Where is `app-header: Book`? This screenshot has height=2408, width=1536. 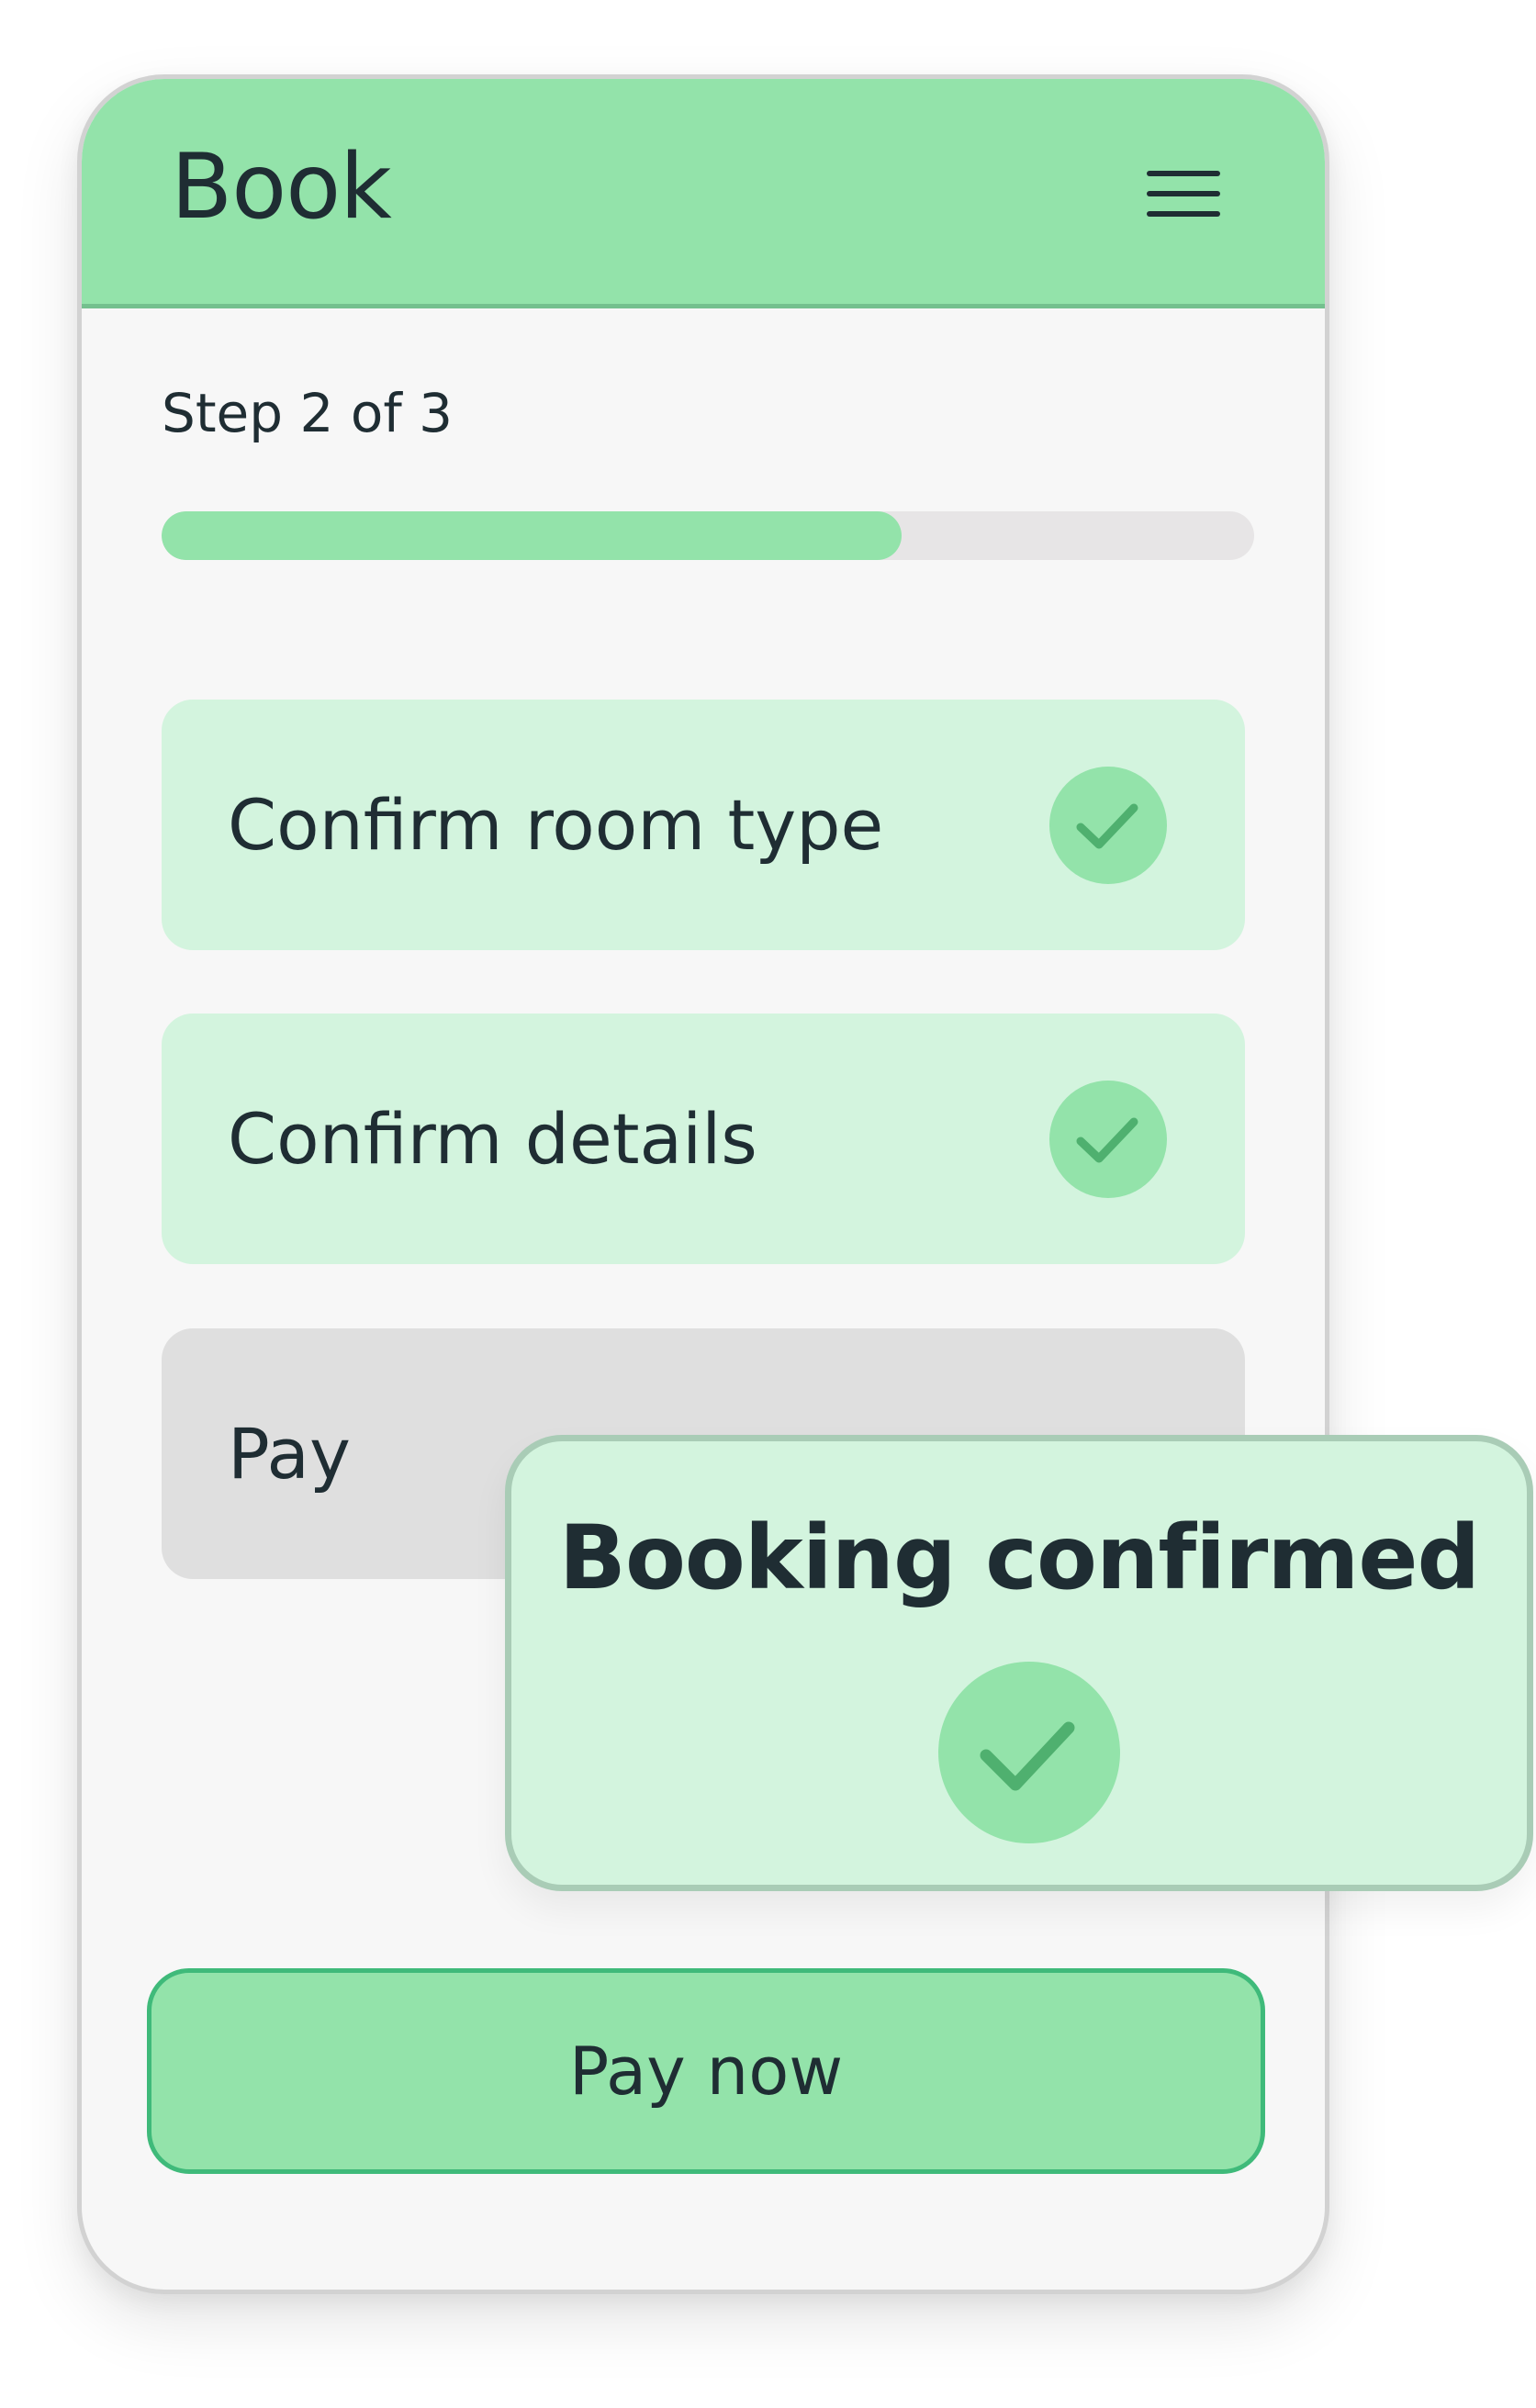
app-header: Book is located at coordinates (703, 193).